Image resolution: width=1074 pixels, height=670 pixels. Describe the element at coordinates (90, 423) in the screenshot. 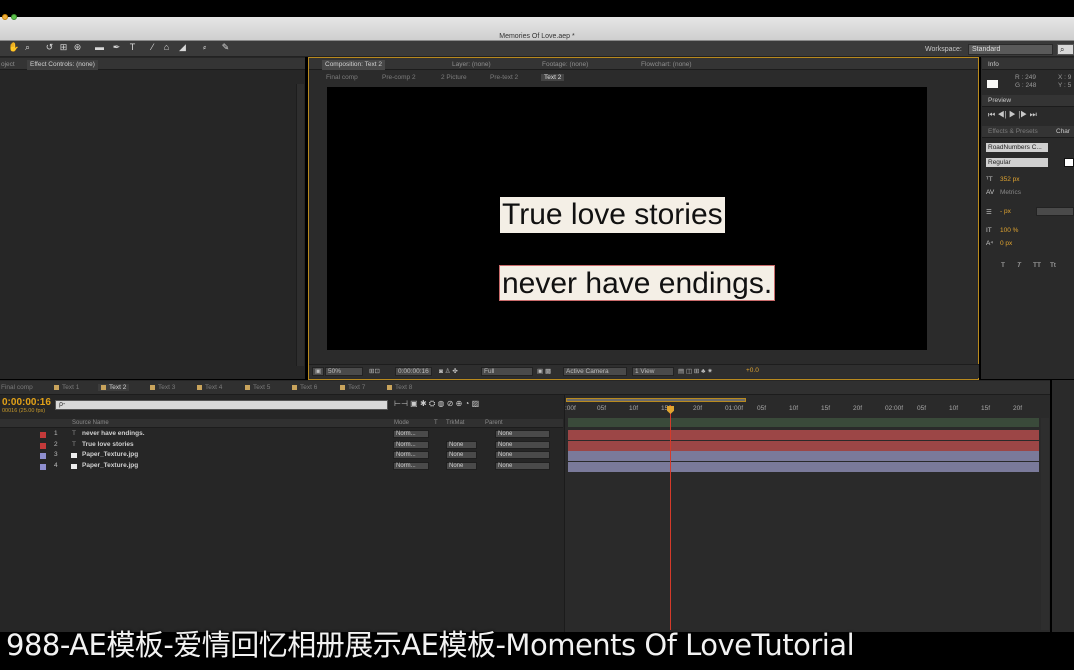

I see `column-source-name: Source Name` at that location.